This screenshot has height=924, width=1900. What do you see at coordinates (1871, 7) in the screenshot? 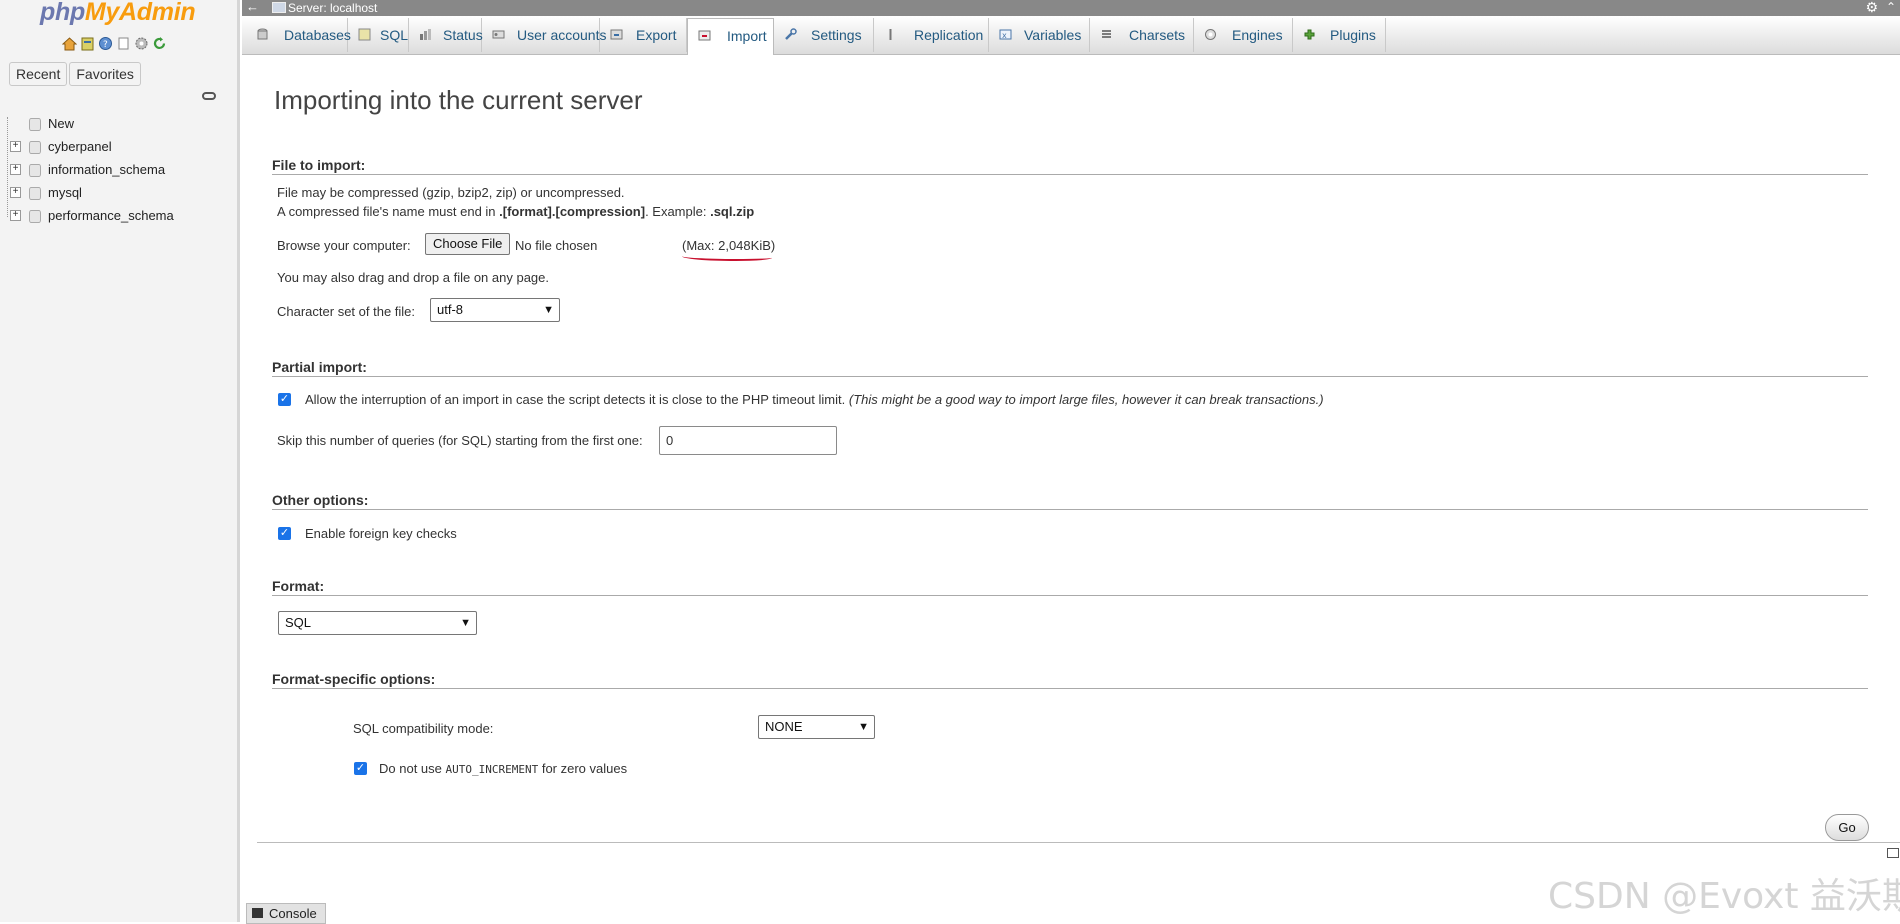
I see `gear-icon: ⚙` at bounding box center [1871, 7].